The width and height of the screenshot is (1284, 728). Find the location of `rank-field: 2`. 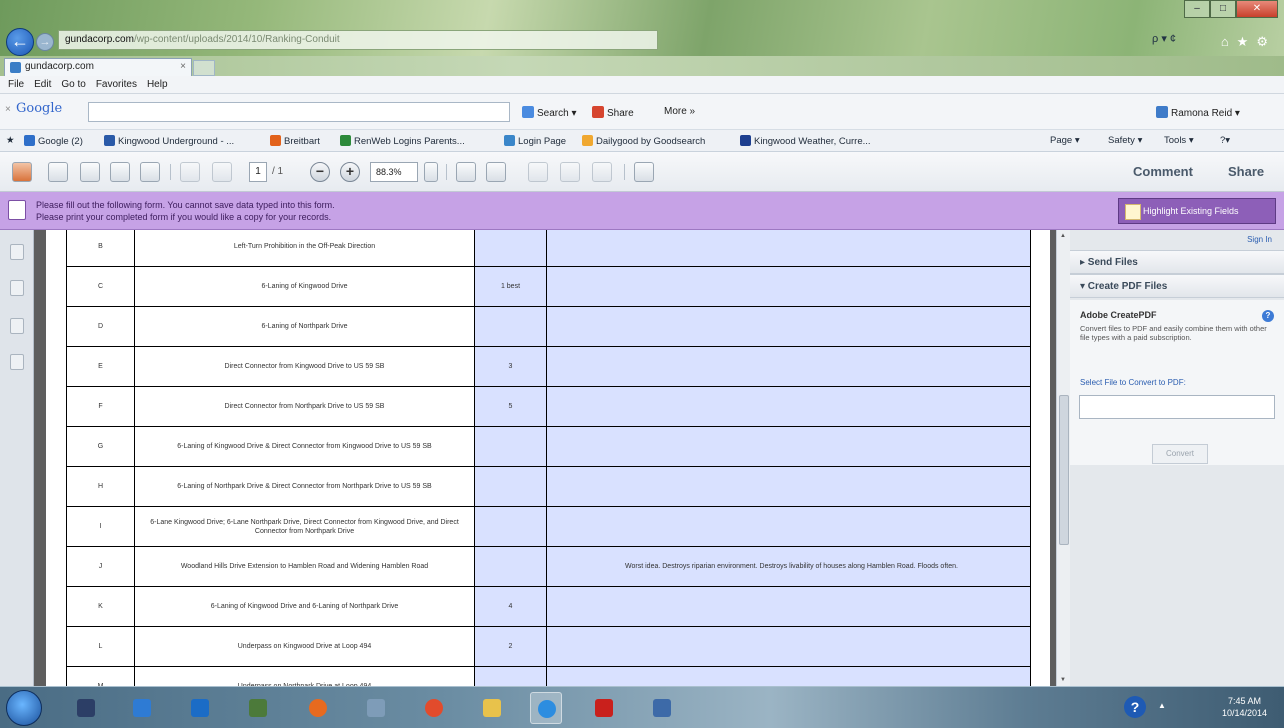

rank-field: 2 is located at coordinates (510, 646).